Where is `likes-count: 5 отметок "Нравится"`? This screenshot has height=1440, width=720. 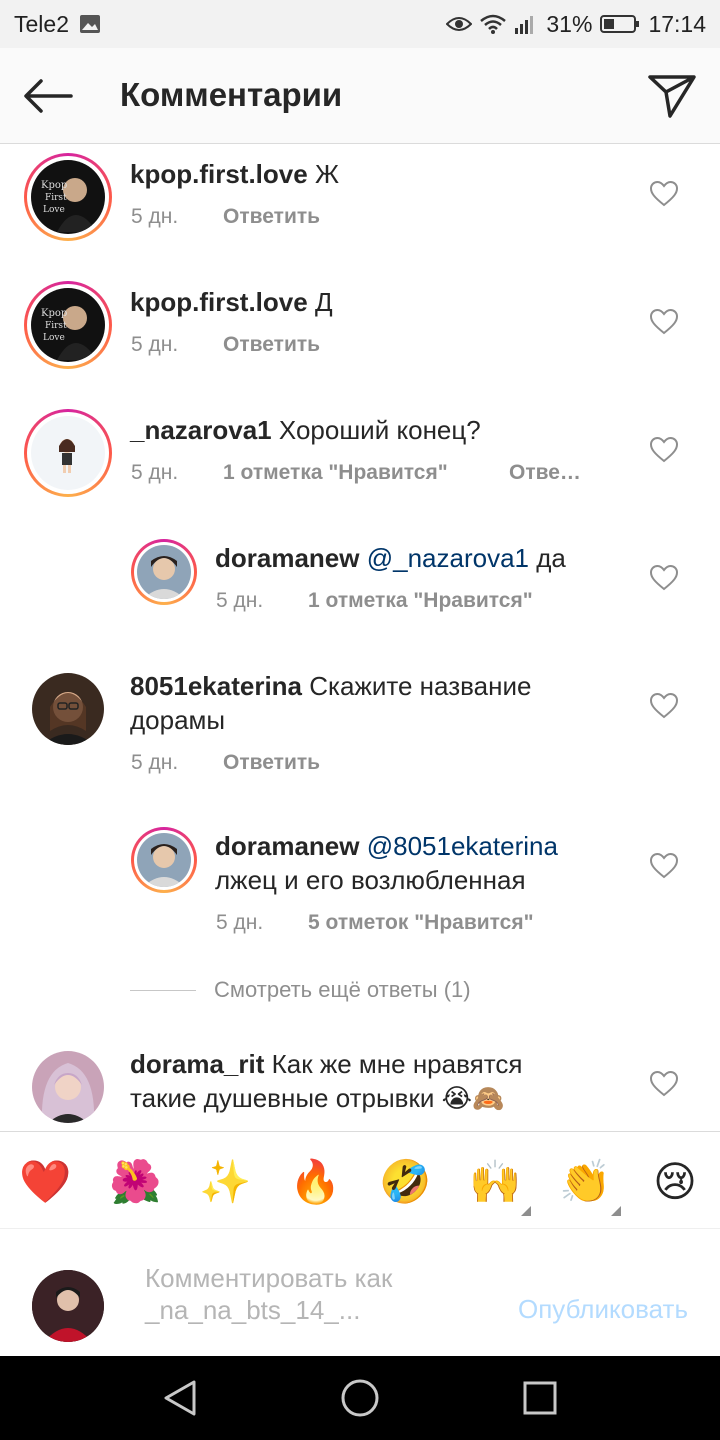
likes-count: 5 отметок "Нравится" is located at coordinates (421, 923).